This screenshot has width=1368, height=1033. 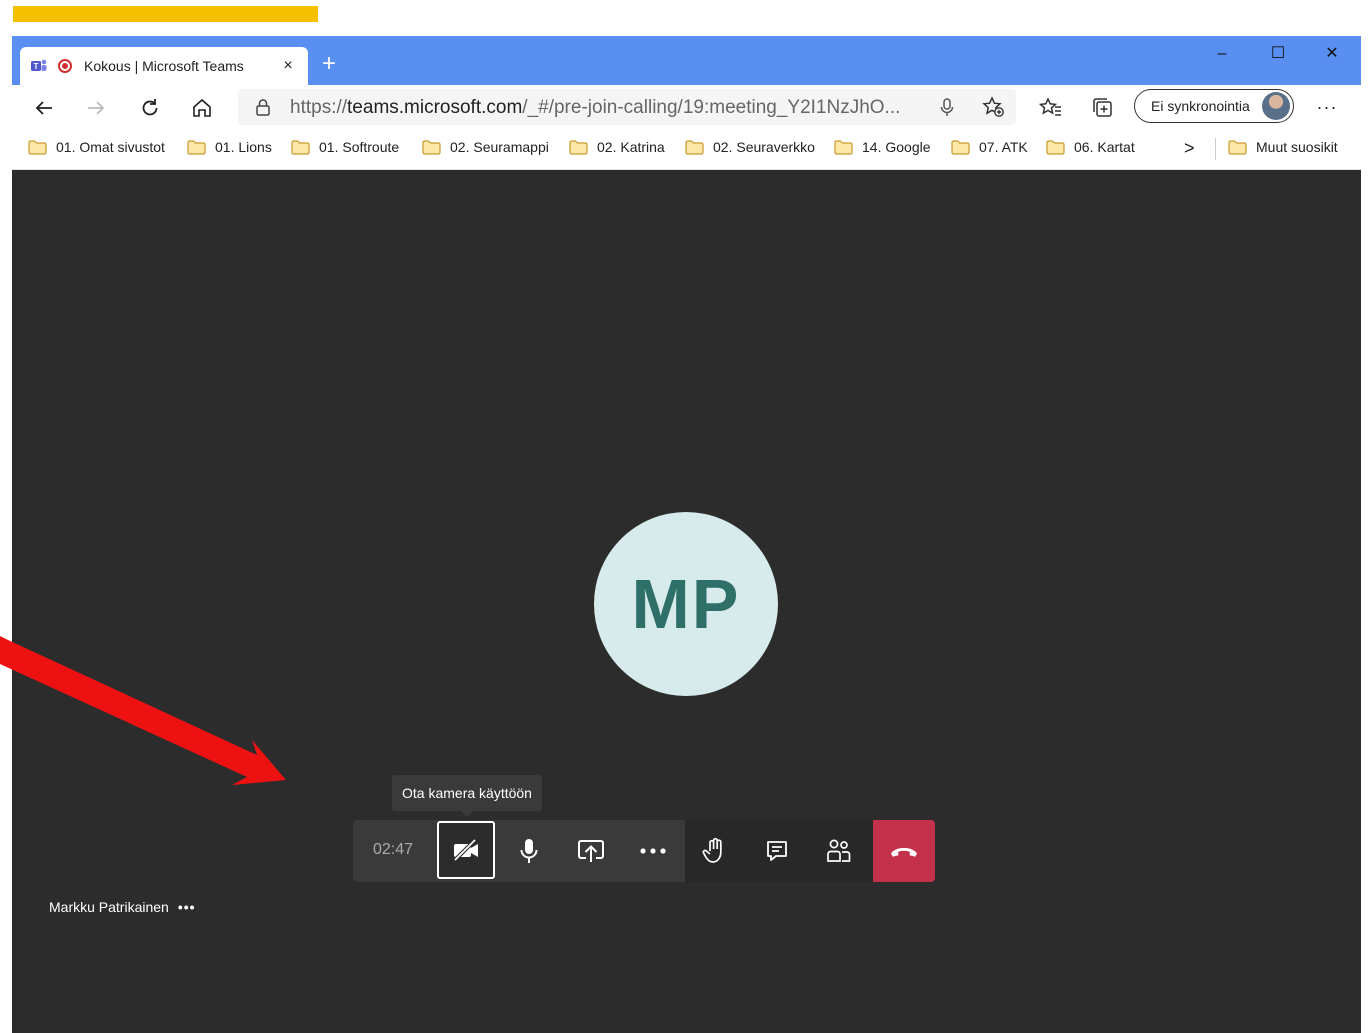 I want to click on sync-label: Ei synkronointia, so click(x=1200, y=106).